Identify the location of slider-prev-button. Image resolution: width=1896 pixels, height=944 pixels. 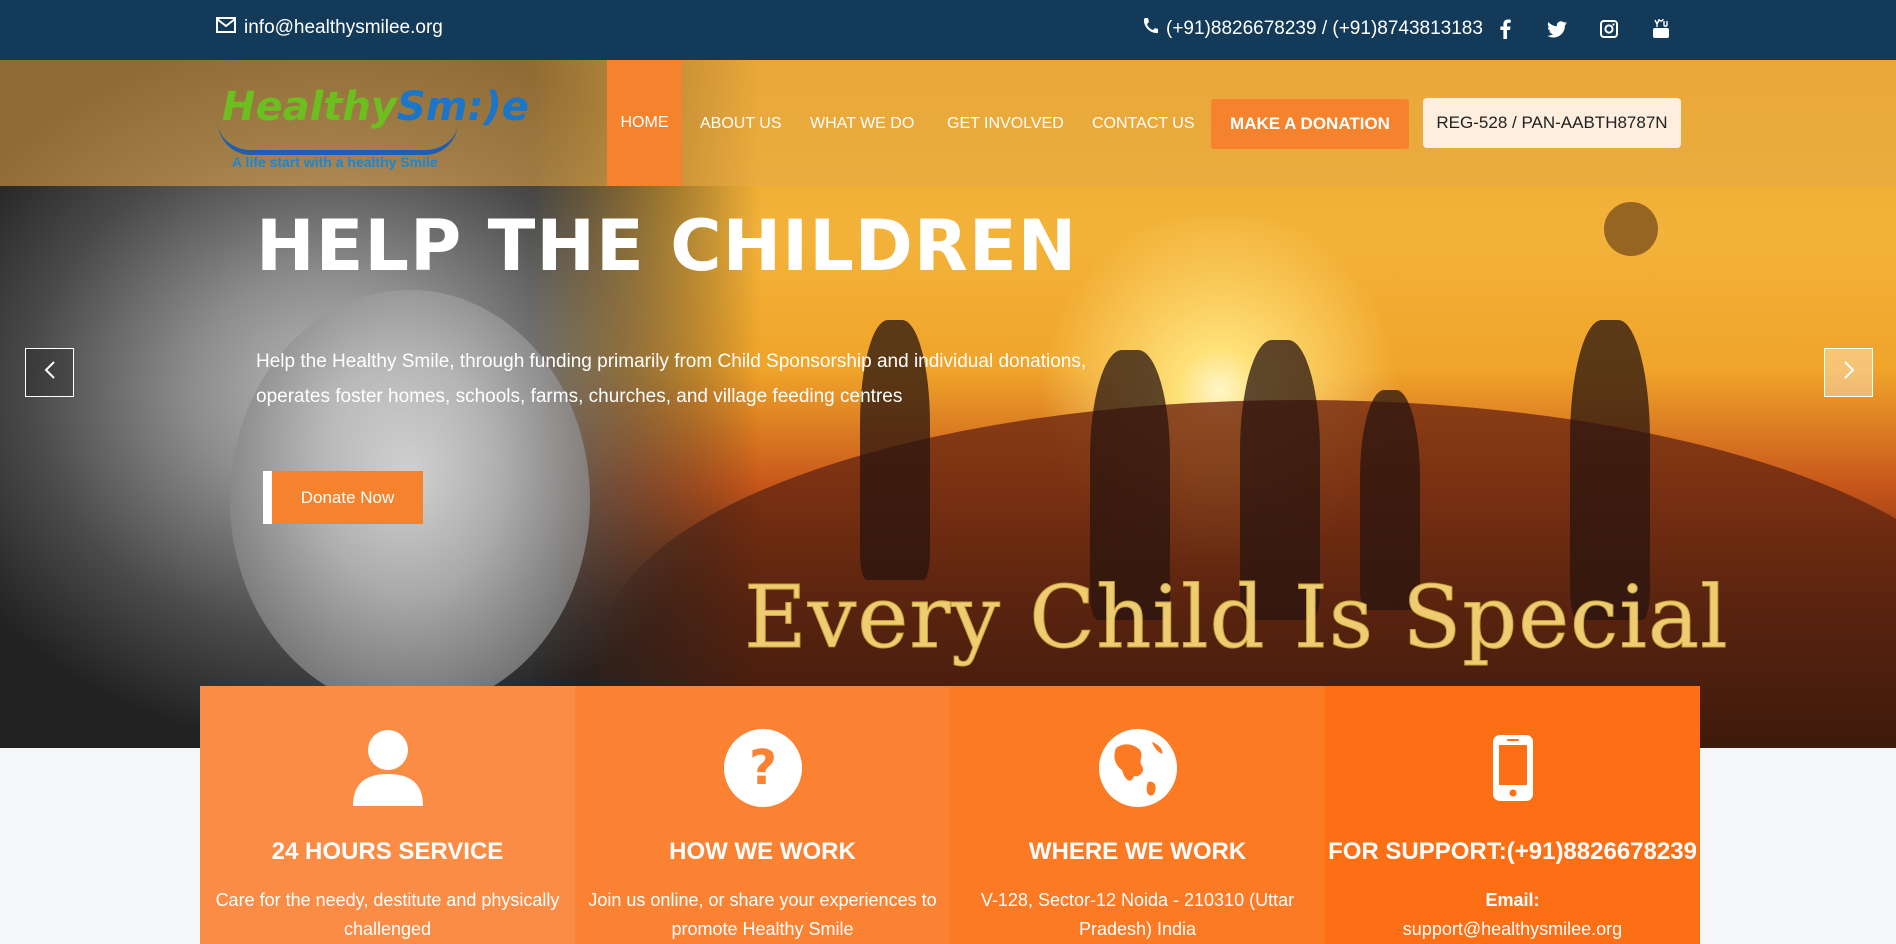
(49, 372).